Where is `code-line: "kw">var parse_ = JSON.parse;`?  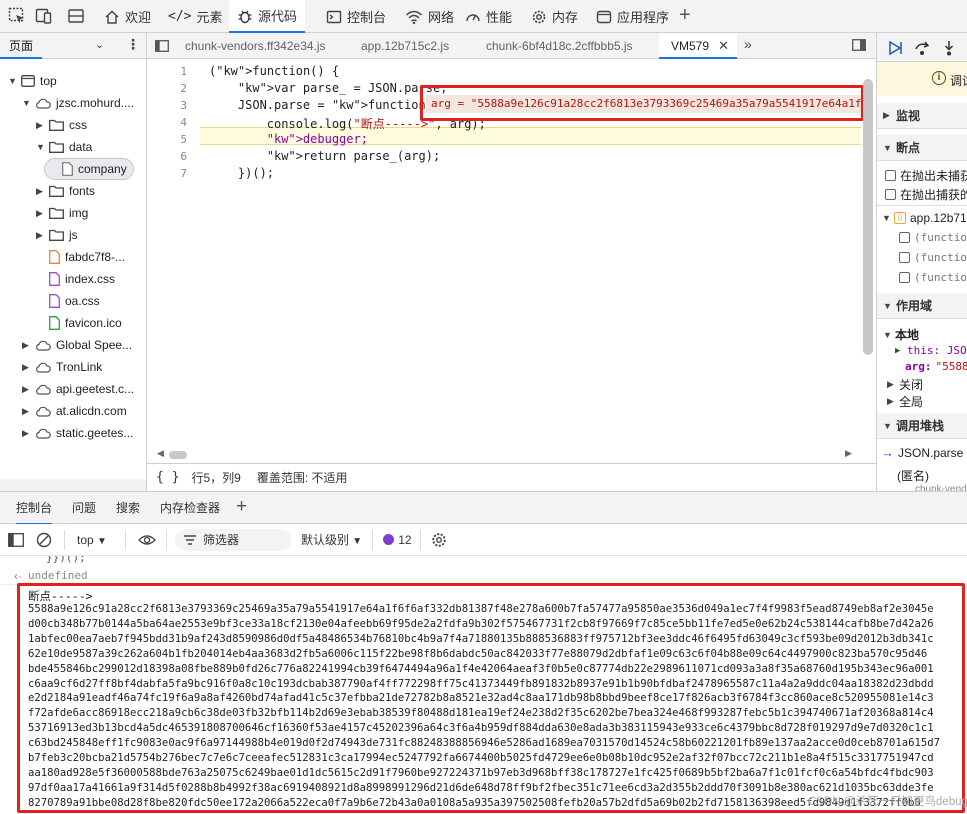 code-line: "kw">var parse_ = JSON.parse; is located at coordinates (328, 88).